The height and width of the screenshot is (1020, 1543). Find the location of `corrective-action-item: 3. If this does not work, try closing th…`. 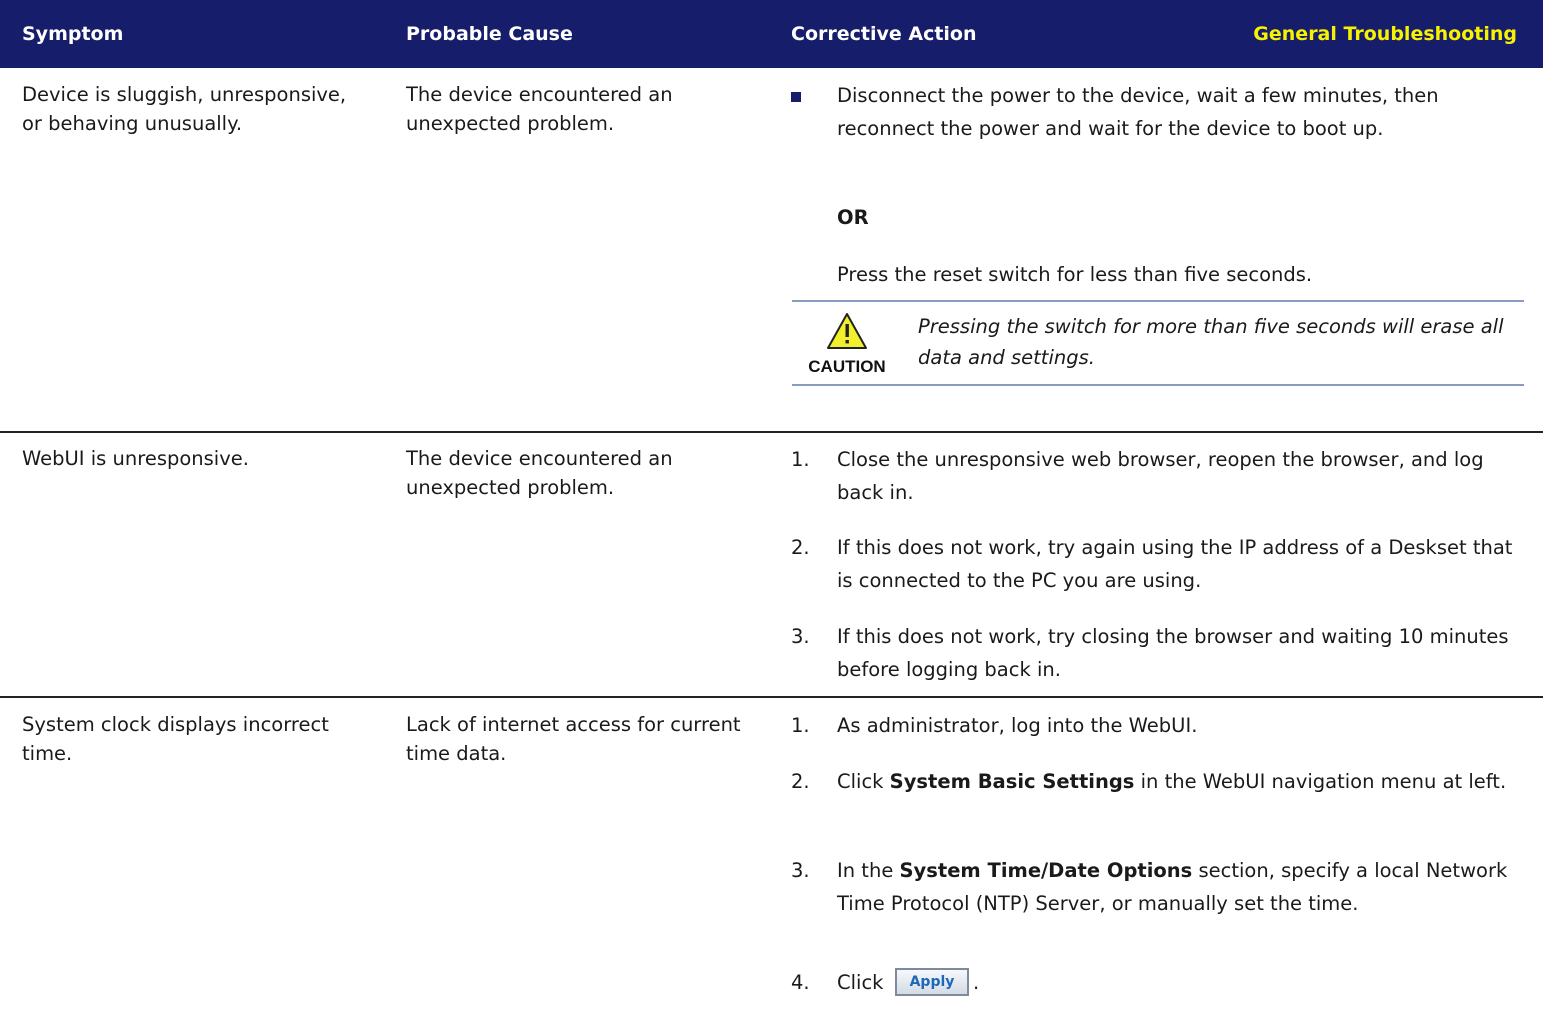

corrective-action-item: 3. If this does not work, try closing th… is located at coordinates (1161, 653).